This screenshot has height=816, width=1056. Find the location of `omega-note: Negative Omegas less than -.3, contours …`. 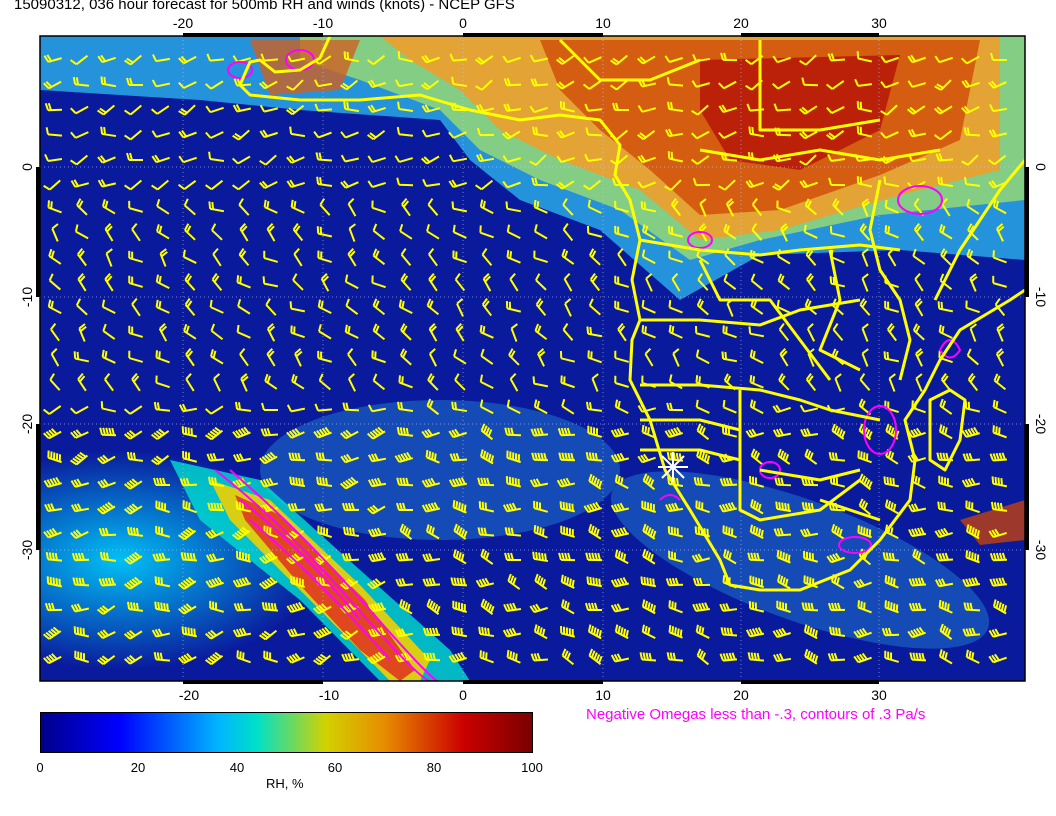

omega-note: Negative Omegas less than -.3, contours … is located at coordinates (756, 714).